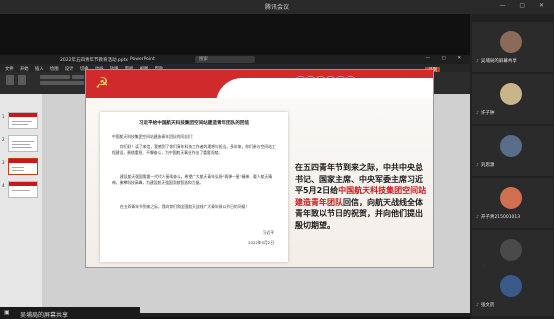 The image size is (554, 319). I want to click on menu-design: 设计, so click(69, 69).